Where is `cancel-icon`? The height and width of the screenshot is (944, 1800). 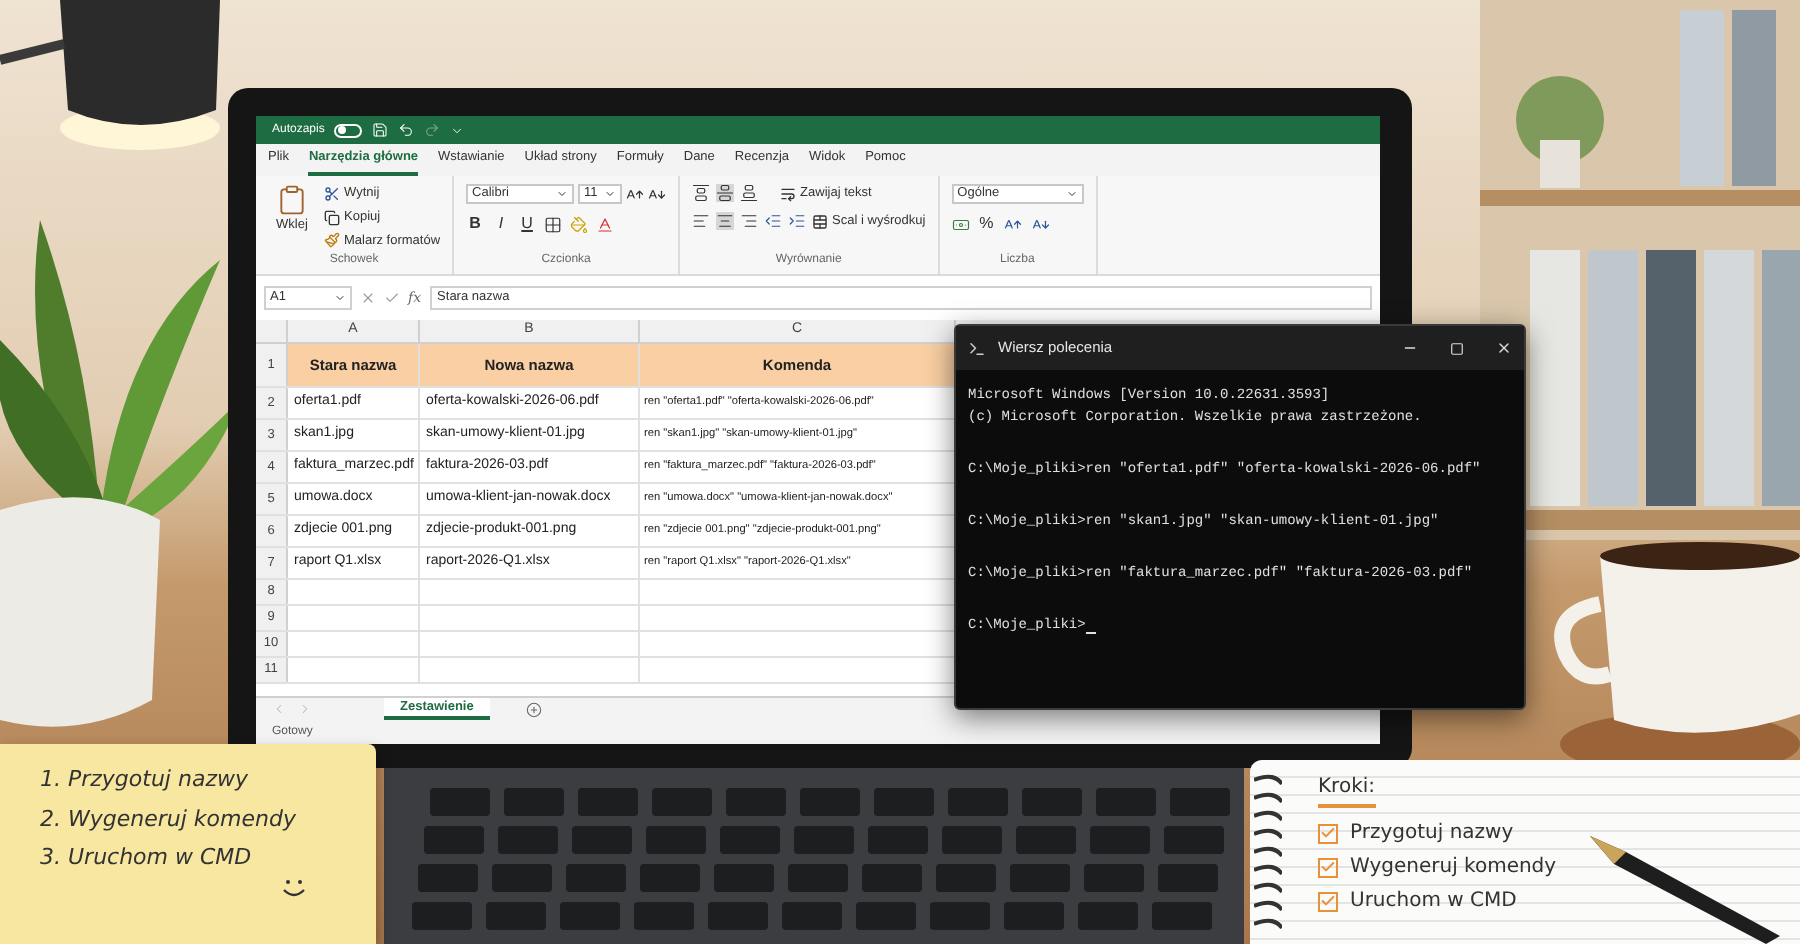 cancel-icon is located at coordinates (368, 298).